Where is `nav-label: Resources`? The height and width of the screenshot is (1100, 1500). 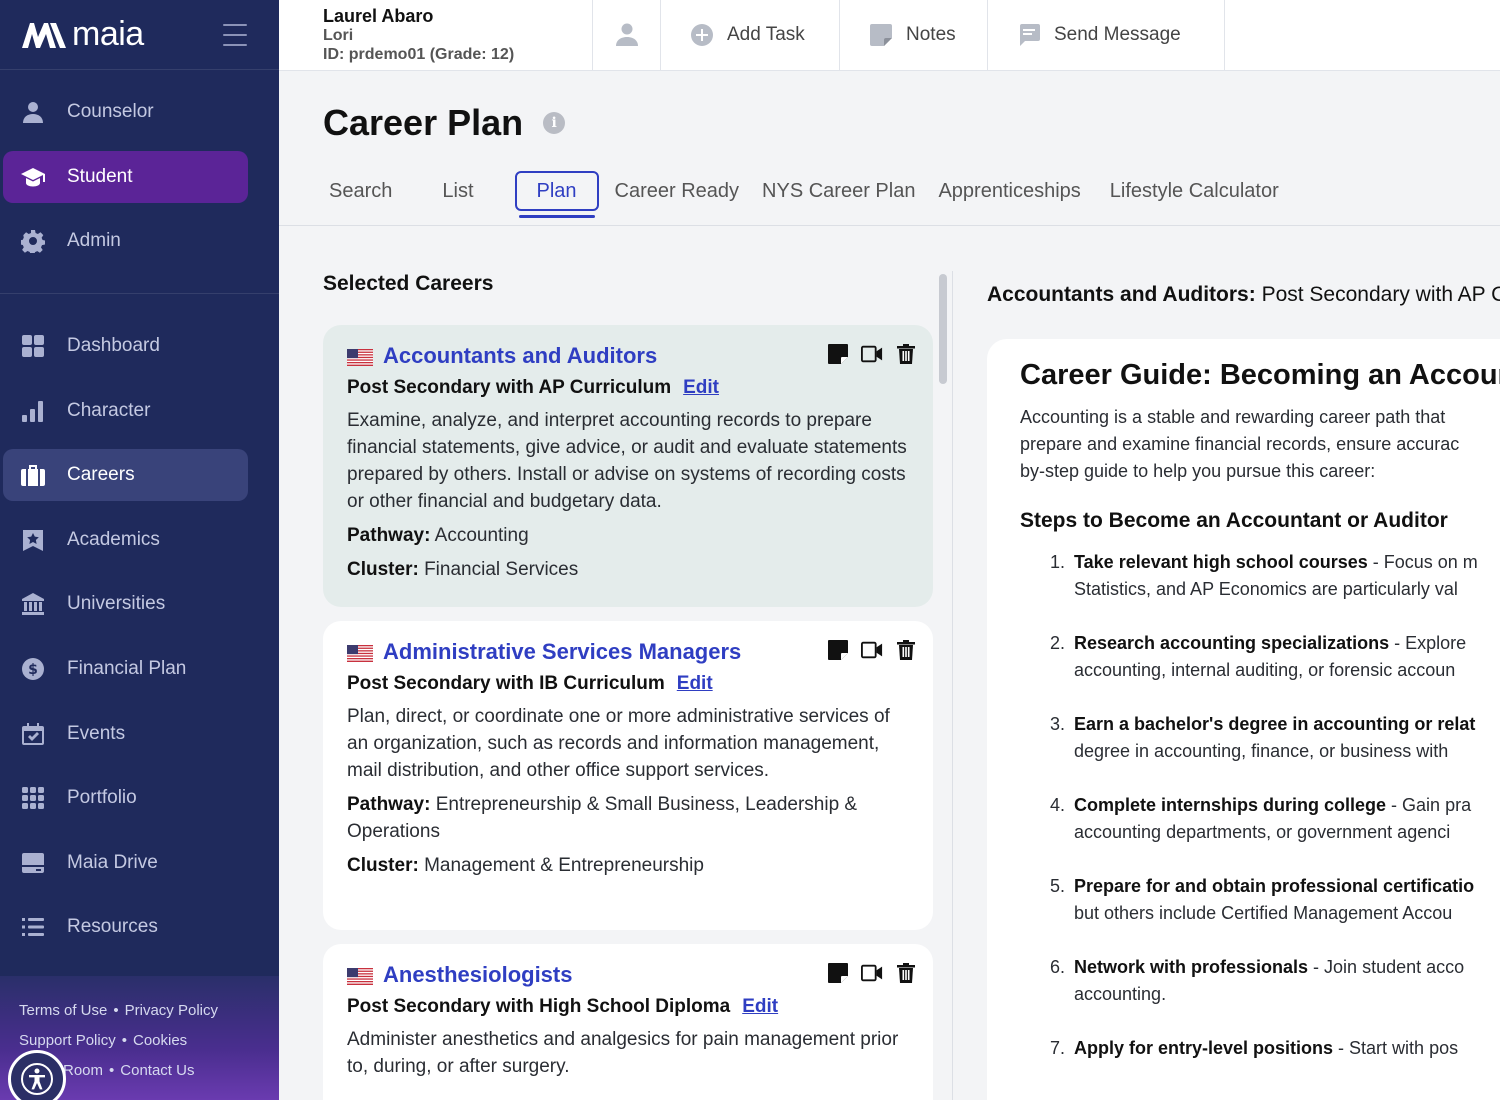 nav-label: Resources is located at coordinates (112, 927).